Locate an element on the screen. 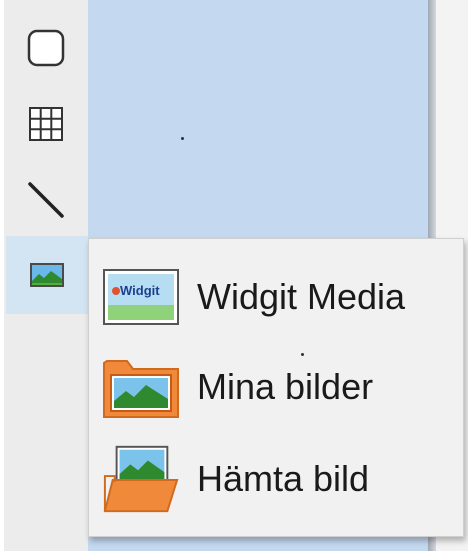 The height and width of the screenshot is (551, 468). folder-image-icon is located at coordinates (141, 387).